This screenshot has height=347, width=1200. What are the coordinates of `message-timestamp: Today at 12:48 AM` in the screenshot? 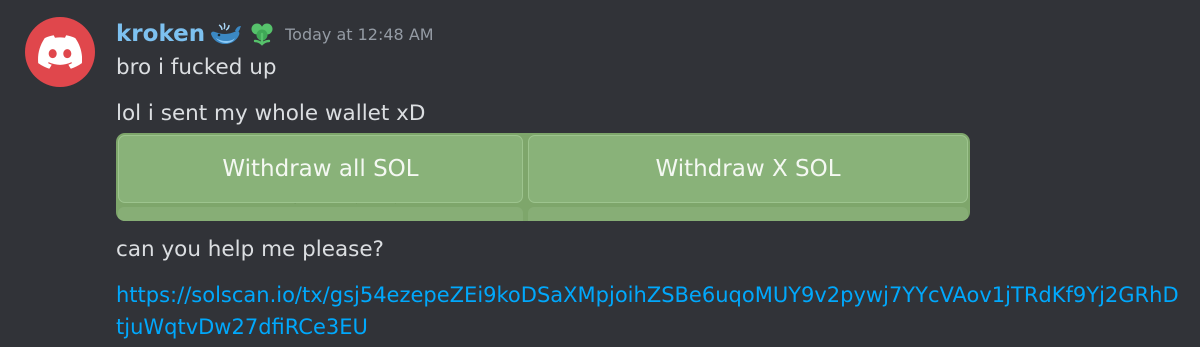 It's located at (359, 34).